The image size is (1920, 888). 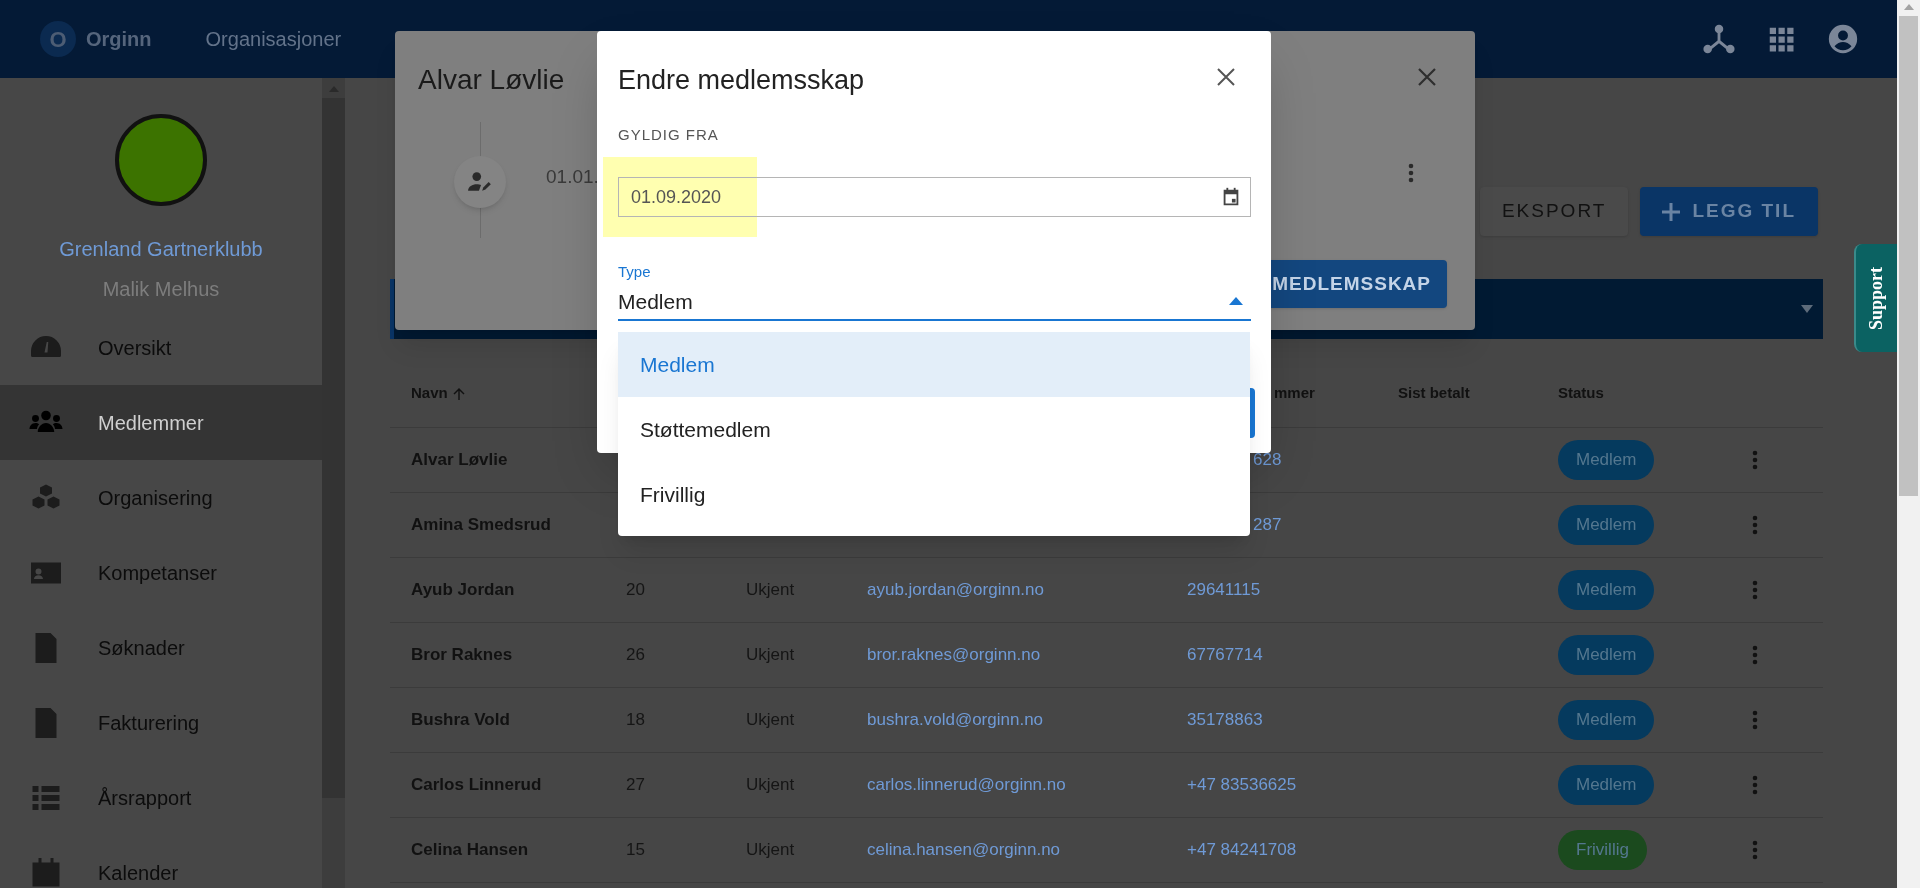 What do you see at coordinates (491, 80) in the screenshot?
I see `dialog-title: Alvar Løvlie` at bounding box center [491, 80].